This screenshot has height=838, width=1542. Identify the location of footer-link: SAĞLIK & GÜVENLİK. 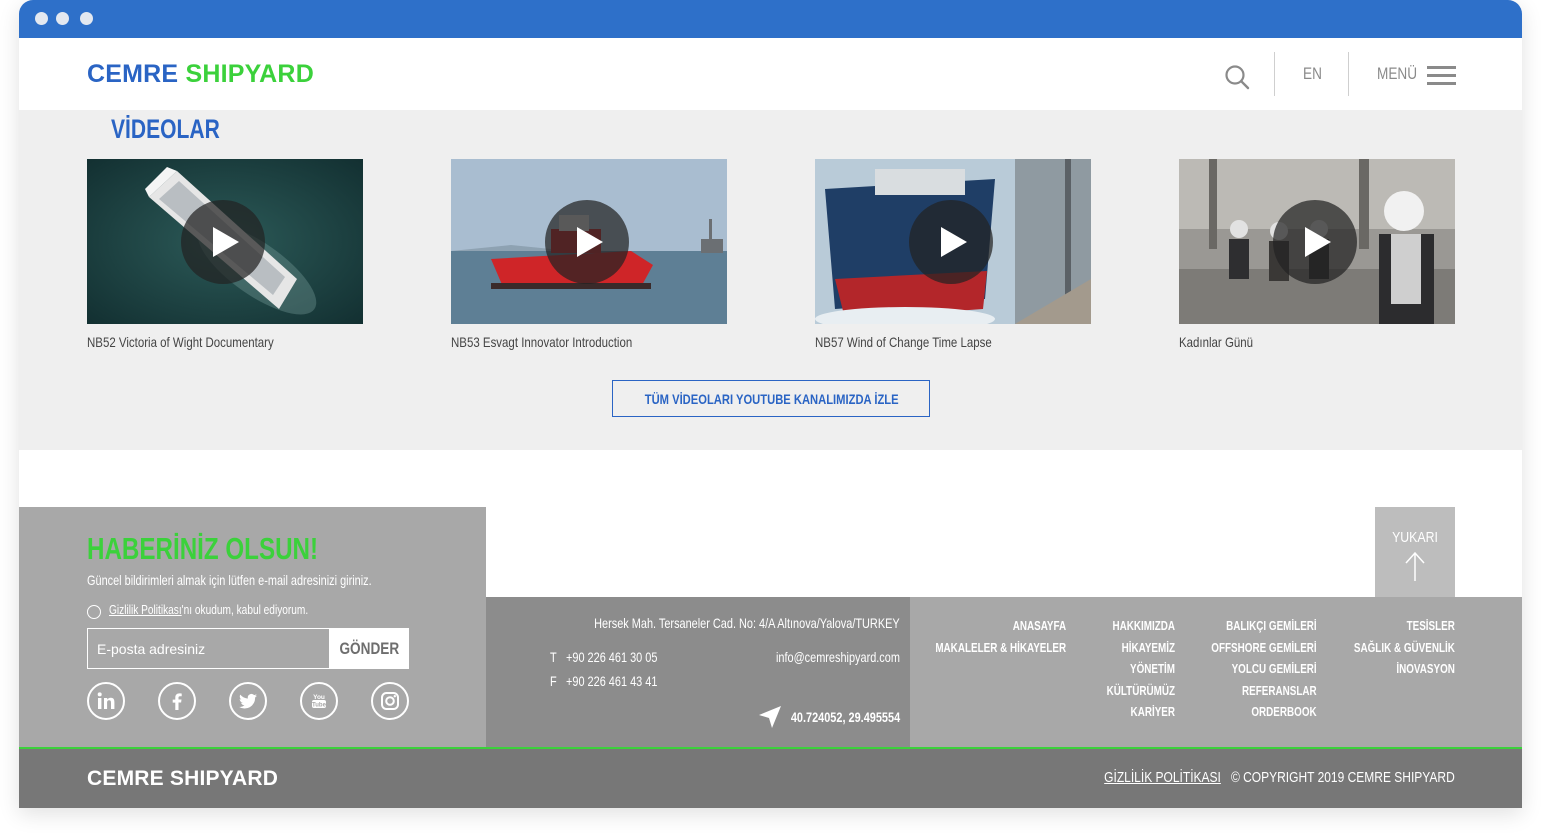
(1404, 648).